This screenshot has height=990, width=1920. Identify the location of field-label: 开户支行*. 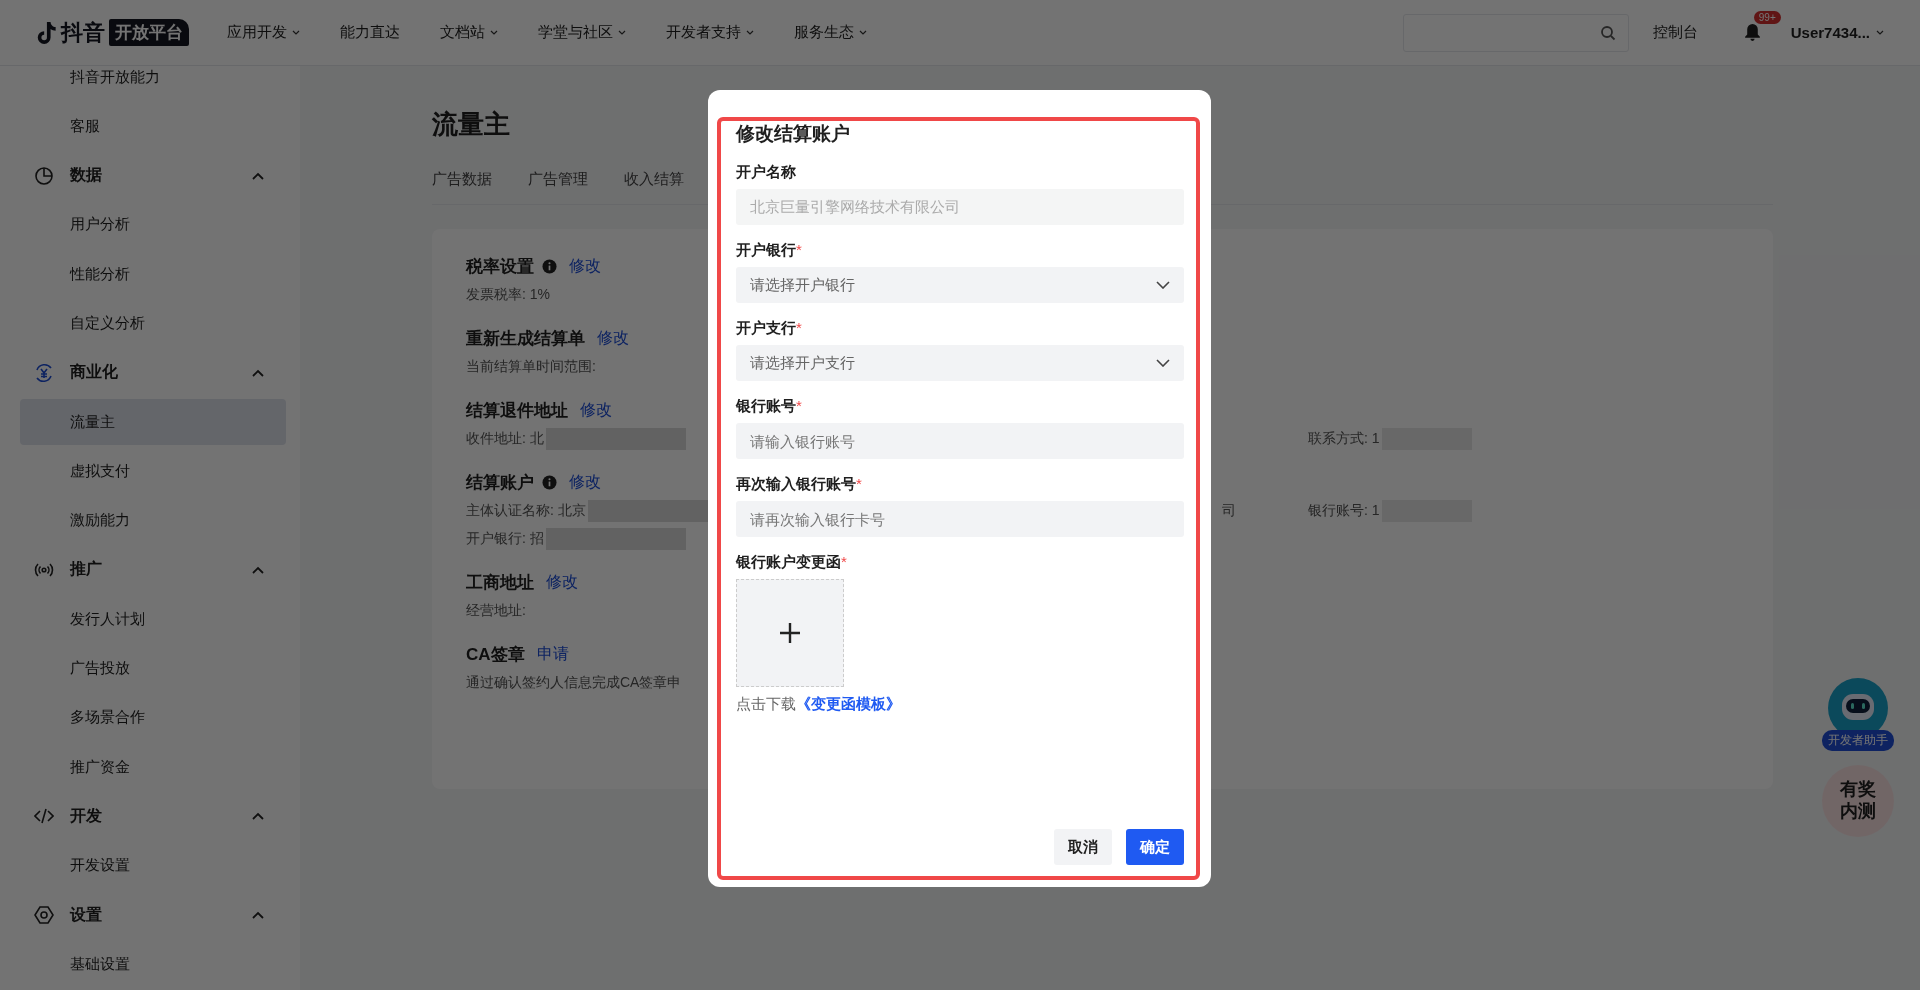
(769, 328).